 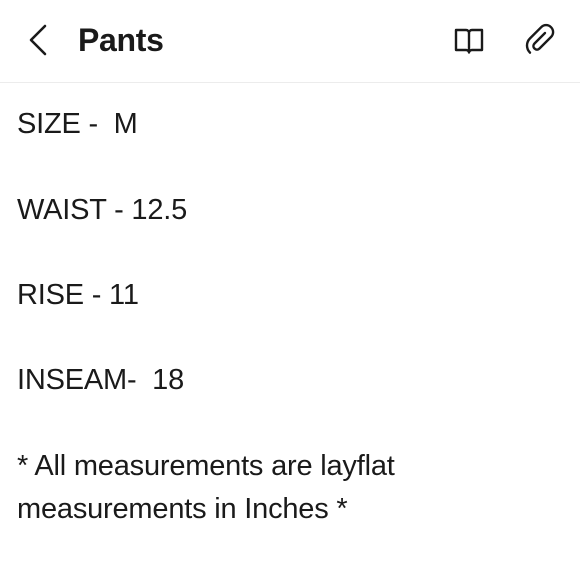 I want to click on back-button, so click(x=38, y=40).